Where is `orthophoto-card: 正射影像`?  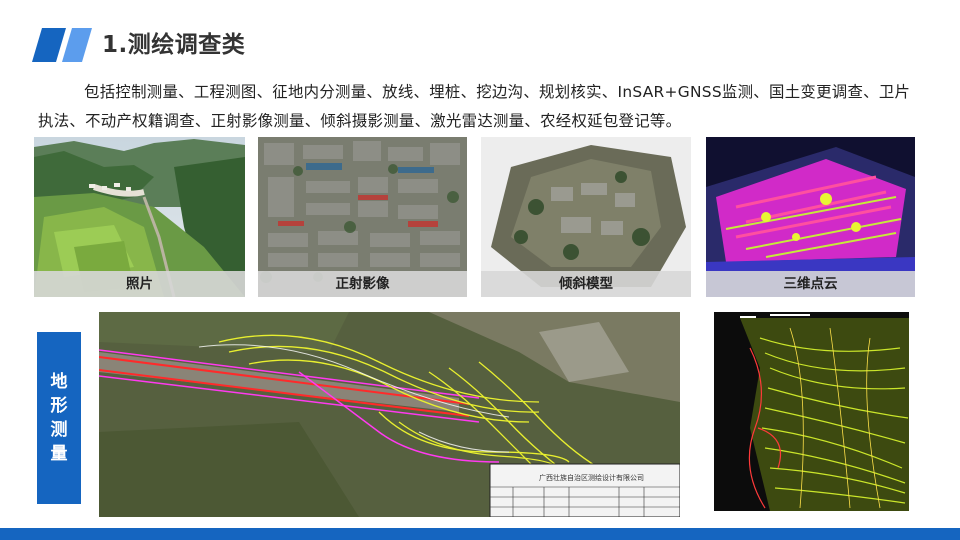
orthophoto-card: 正射影像 is located at coordinates (362, 217).